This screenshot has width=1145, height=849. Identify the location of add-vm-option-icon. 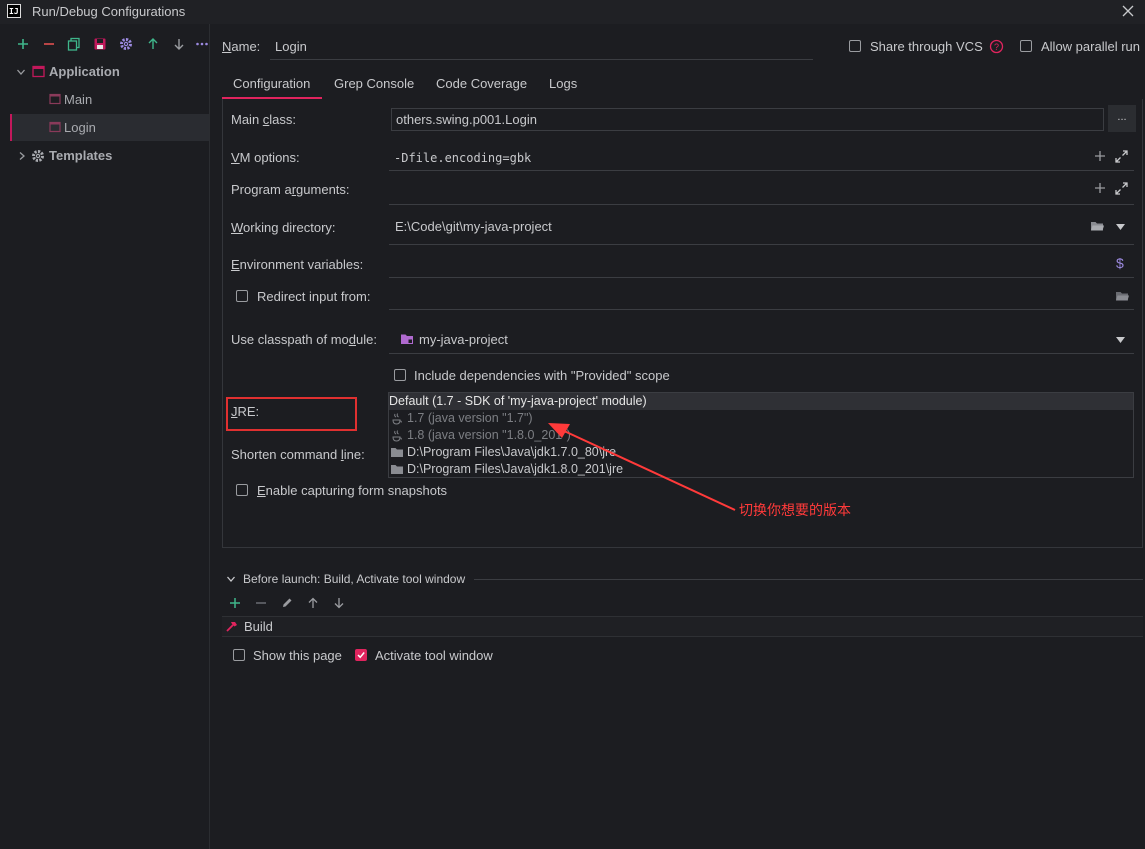
(1100, 156).